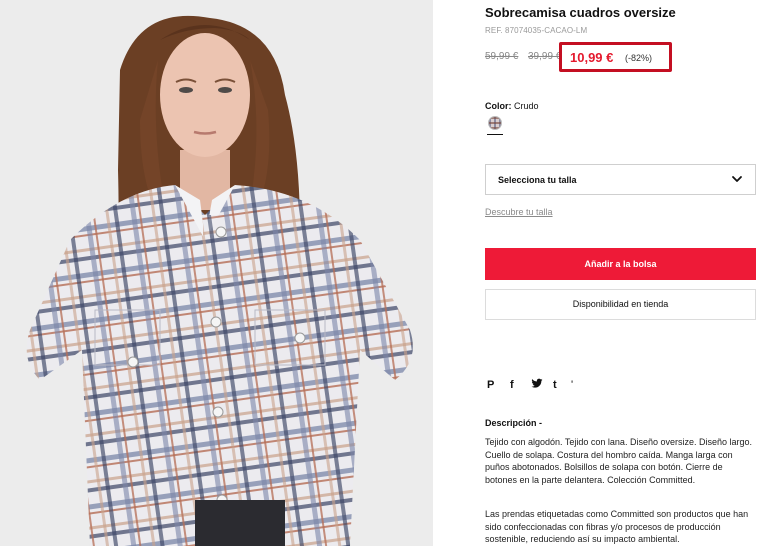 Image resolution: width=770 pixels, height=546 pixels. Describe the element at coordinates (620, 304) in the screenshot. I see `store-availability-button: Disponibilidad en tienda` at that location.